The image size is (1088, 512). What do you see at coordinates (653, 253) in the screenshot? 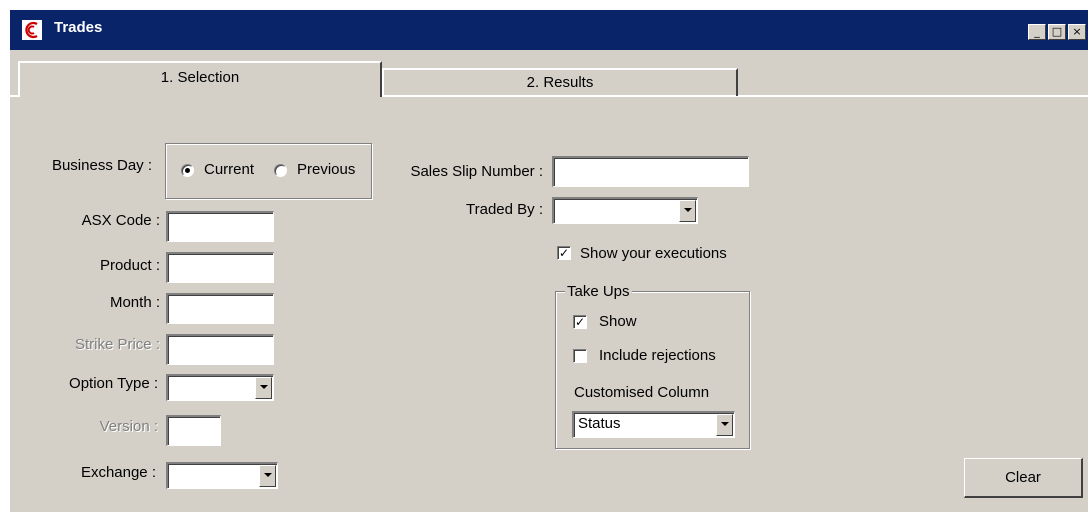
I see `show-executions-label: Show your executions` at bounding box center [653, 253].